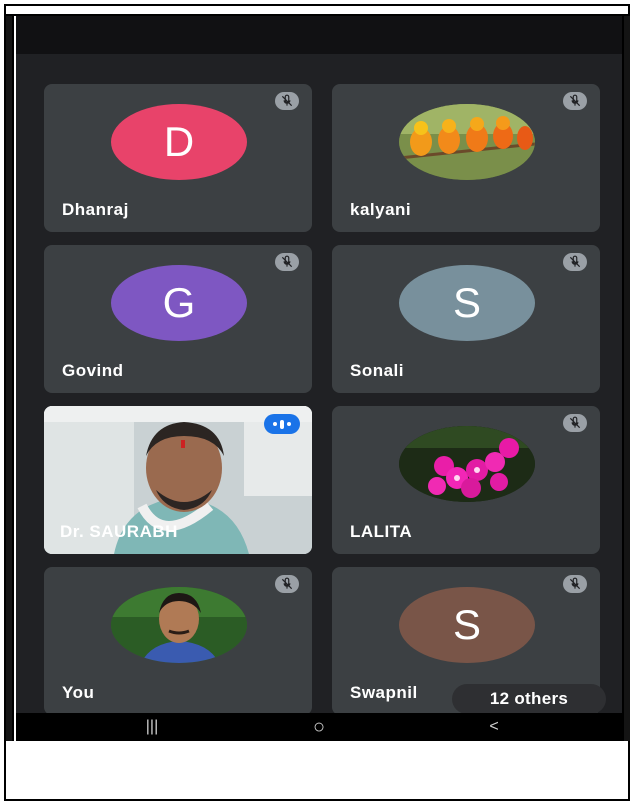  What do you see at coordinates (467, 464) in the screenshot?
I see `avatar-lalita-orchid-photo` at bounding box center [467, 464].